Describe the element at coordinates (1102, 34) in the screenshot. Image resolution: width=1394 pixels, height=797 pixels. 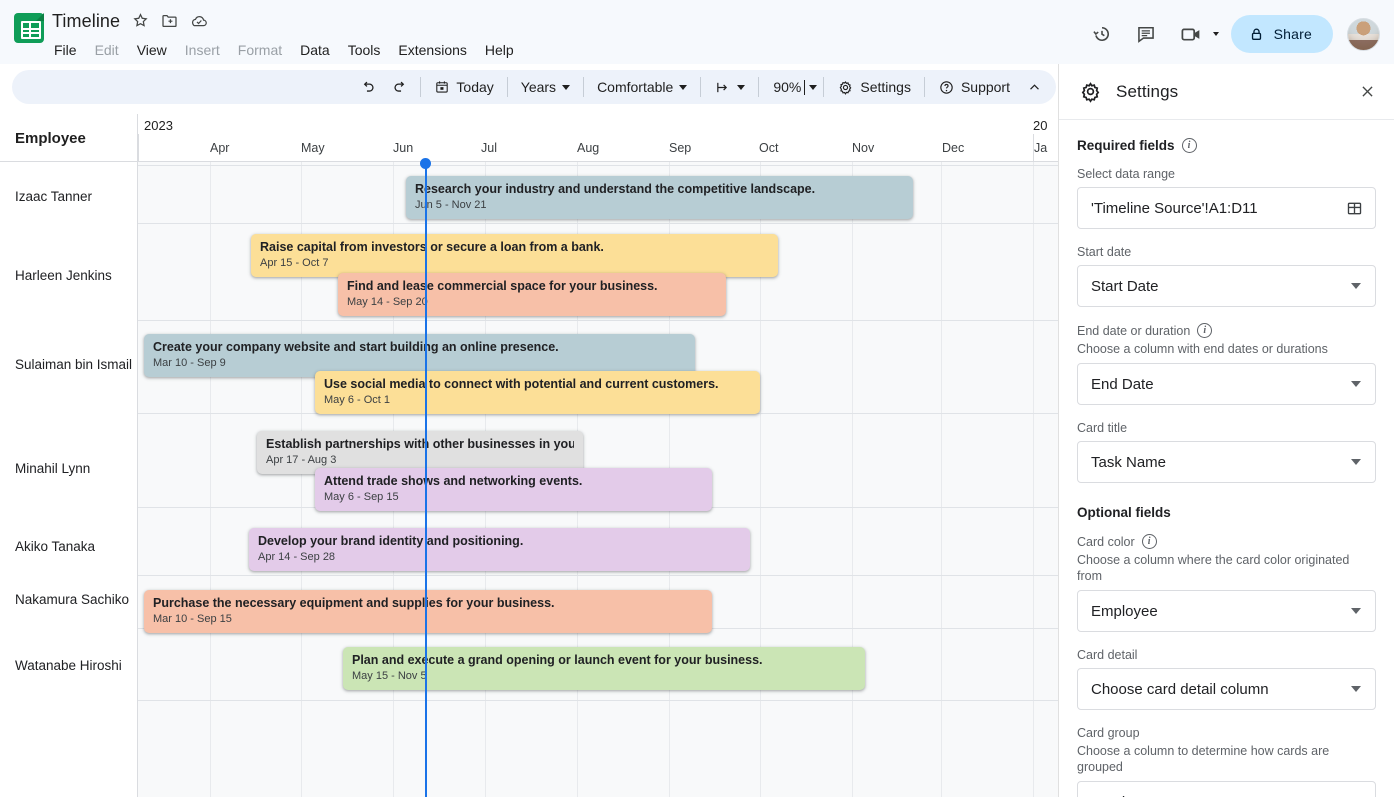
I see `version-history-icon` at that location.